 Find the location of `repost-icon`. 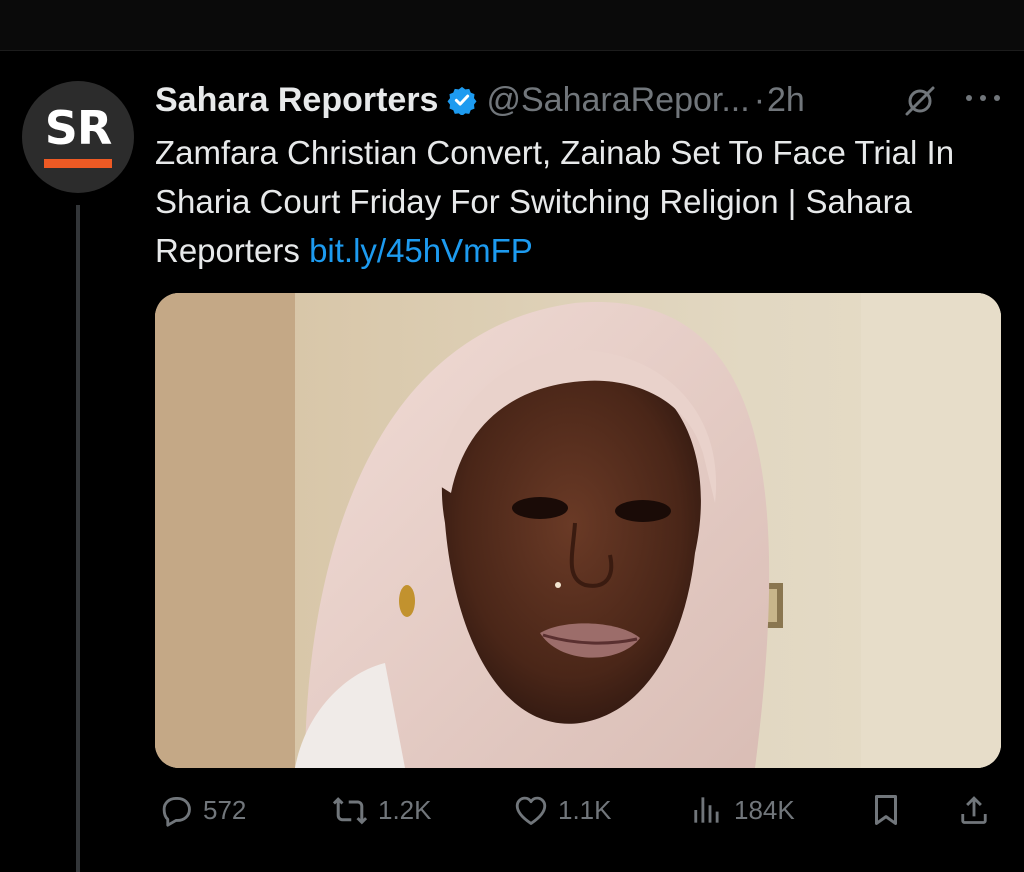

repost-icon is located at coordinates (350, 811).